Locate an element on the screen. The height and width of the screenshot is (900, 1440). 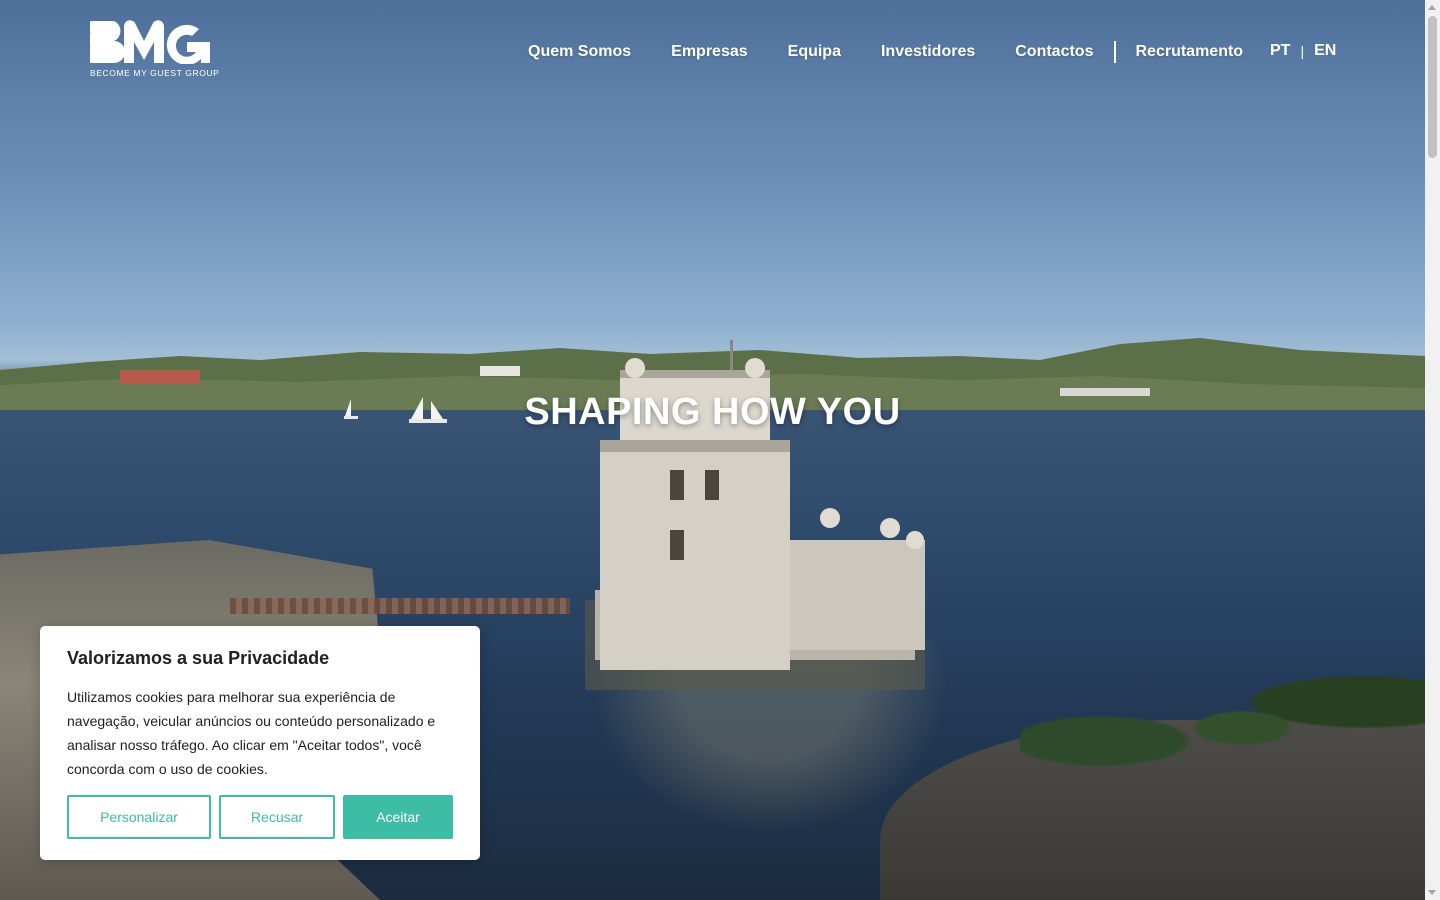
nav-item-quem-somos: Quem Somos is located at coordinates (579, 52).